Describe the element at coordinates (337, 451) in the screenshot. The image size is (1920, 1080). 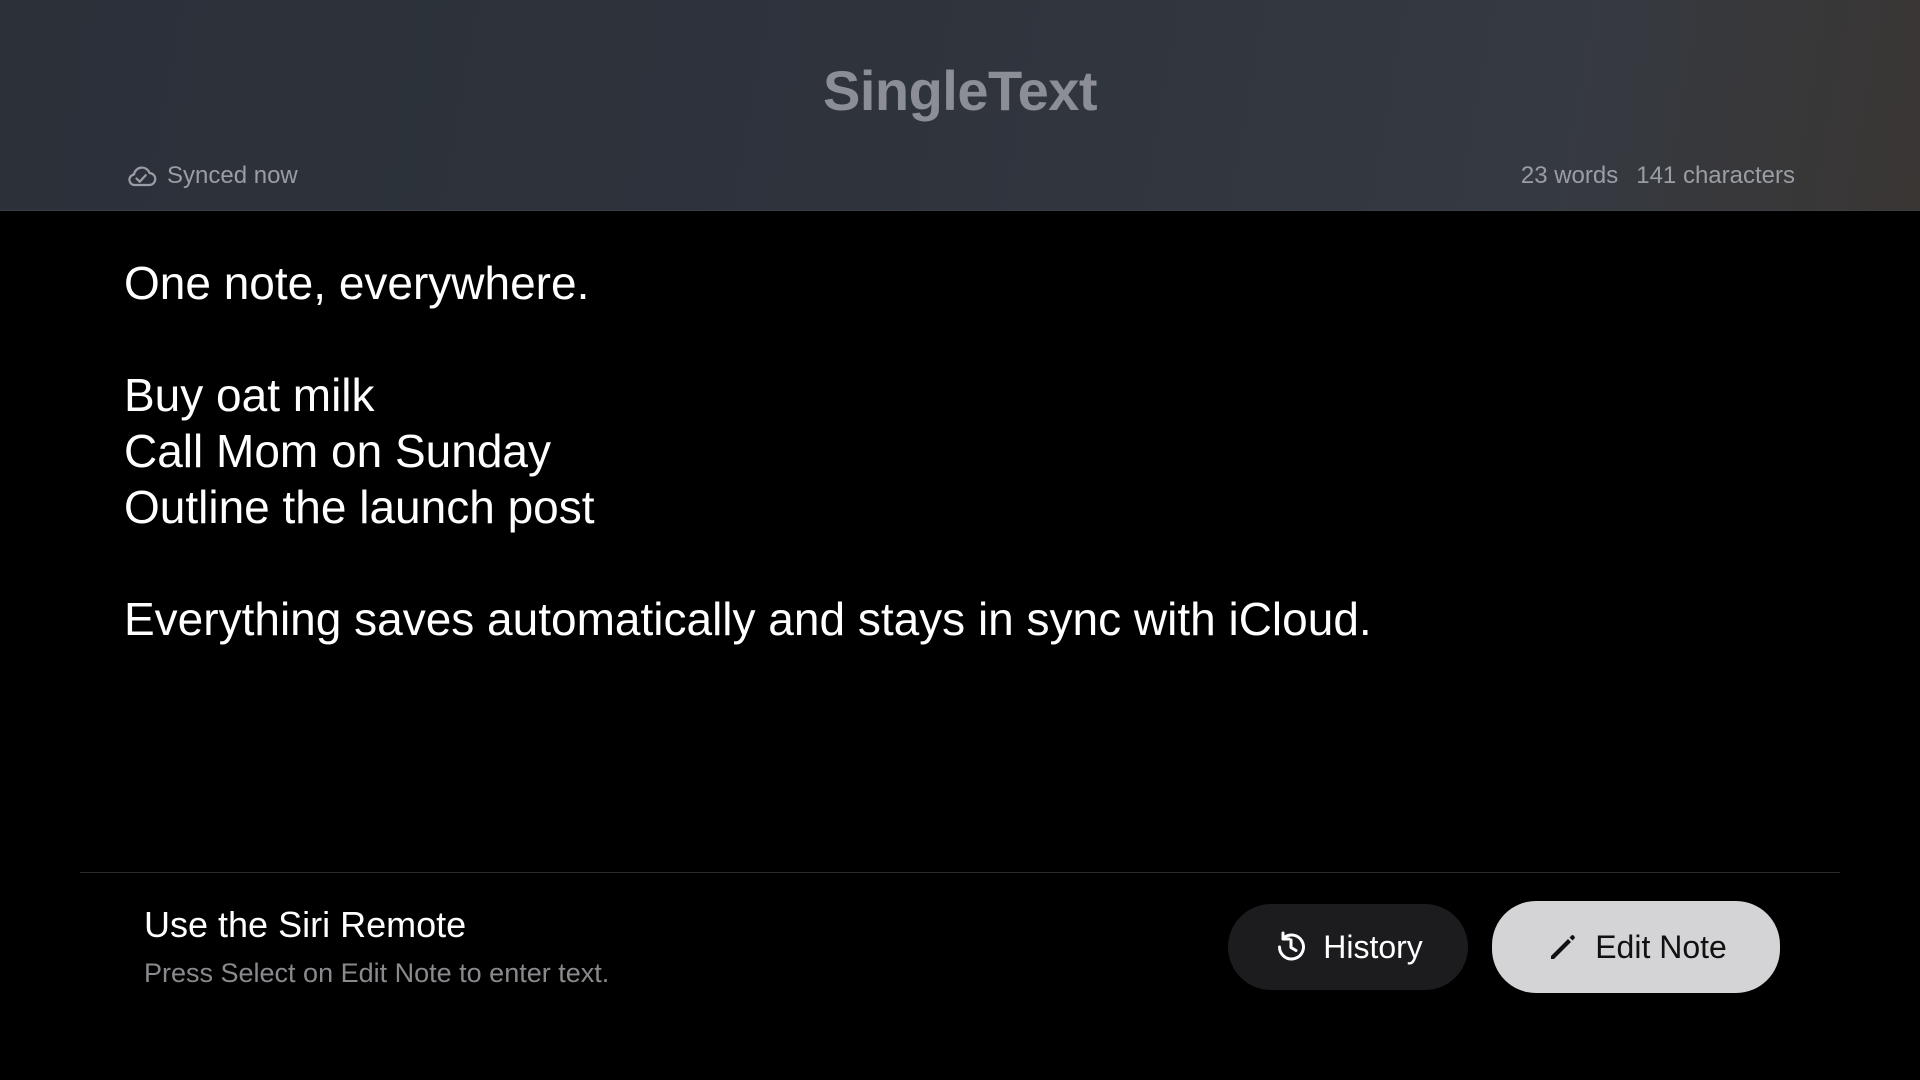
I see `note-line: Call Mom on Sunday` at that location.